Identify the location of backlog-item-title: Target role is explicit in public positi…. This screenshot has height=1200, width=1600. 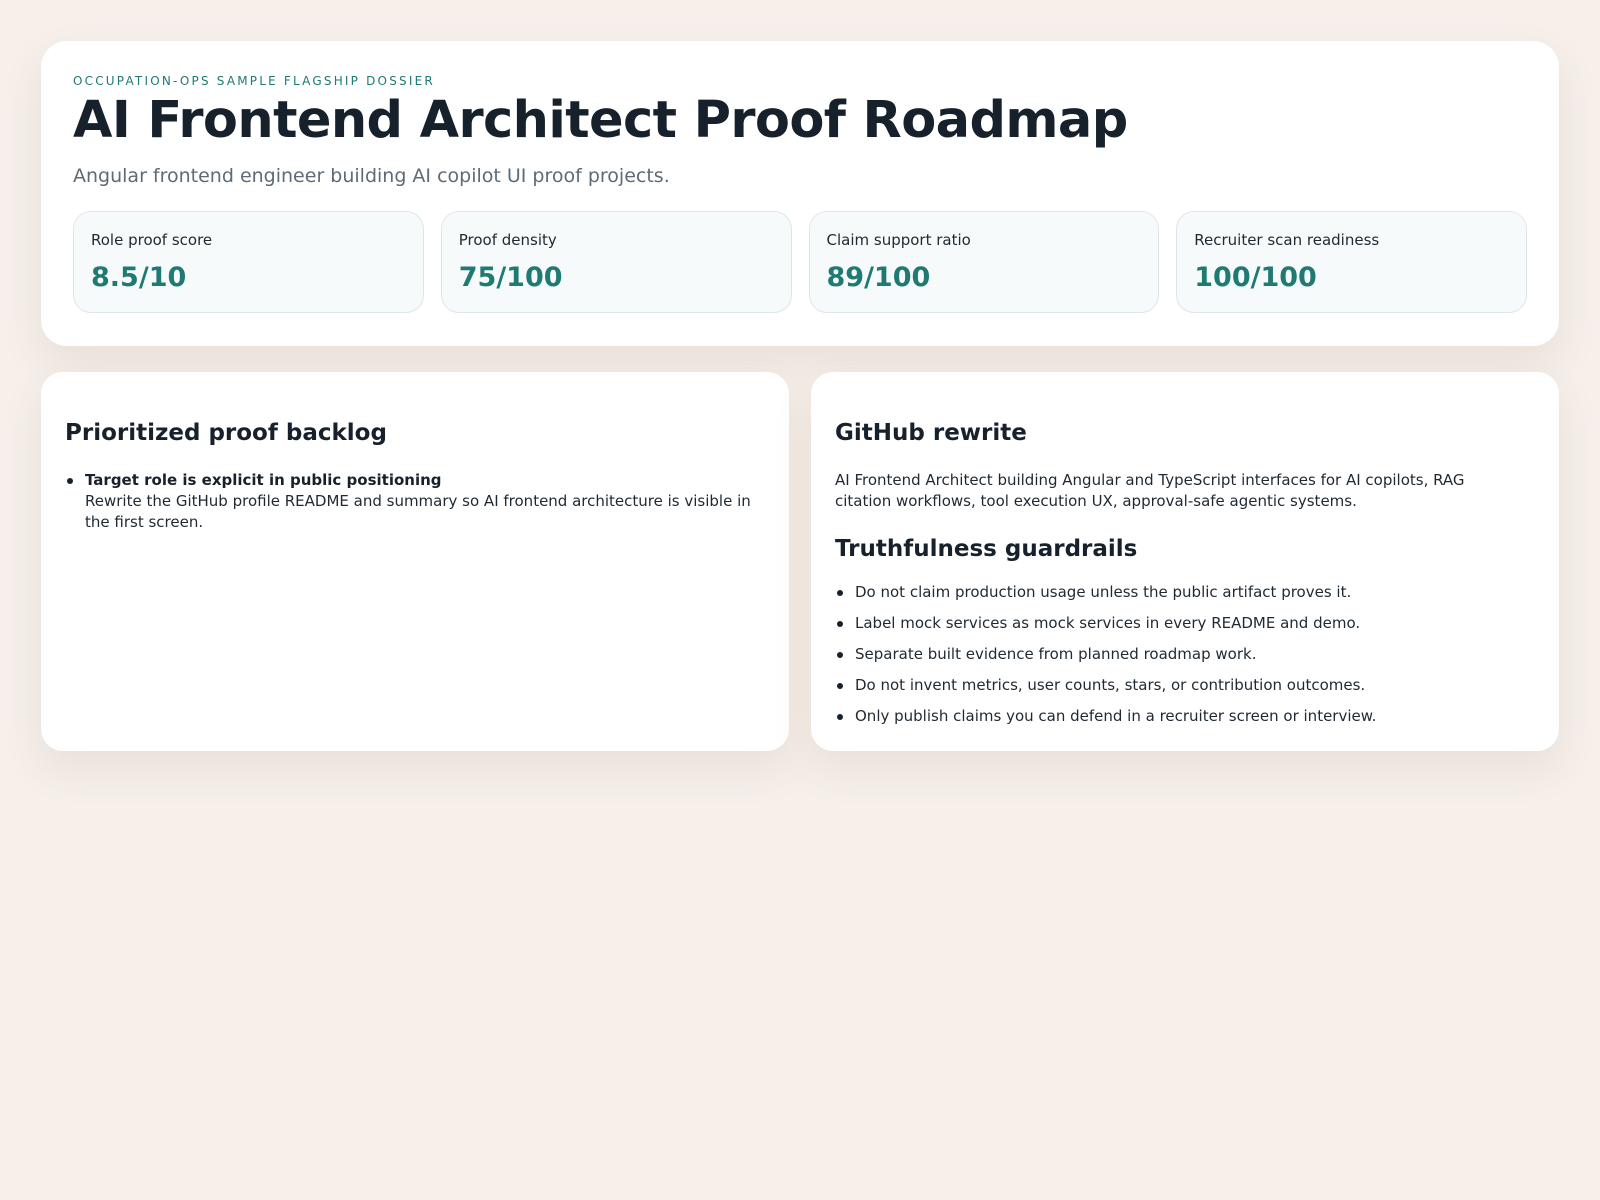
(263, 480).